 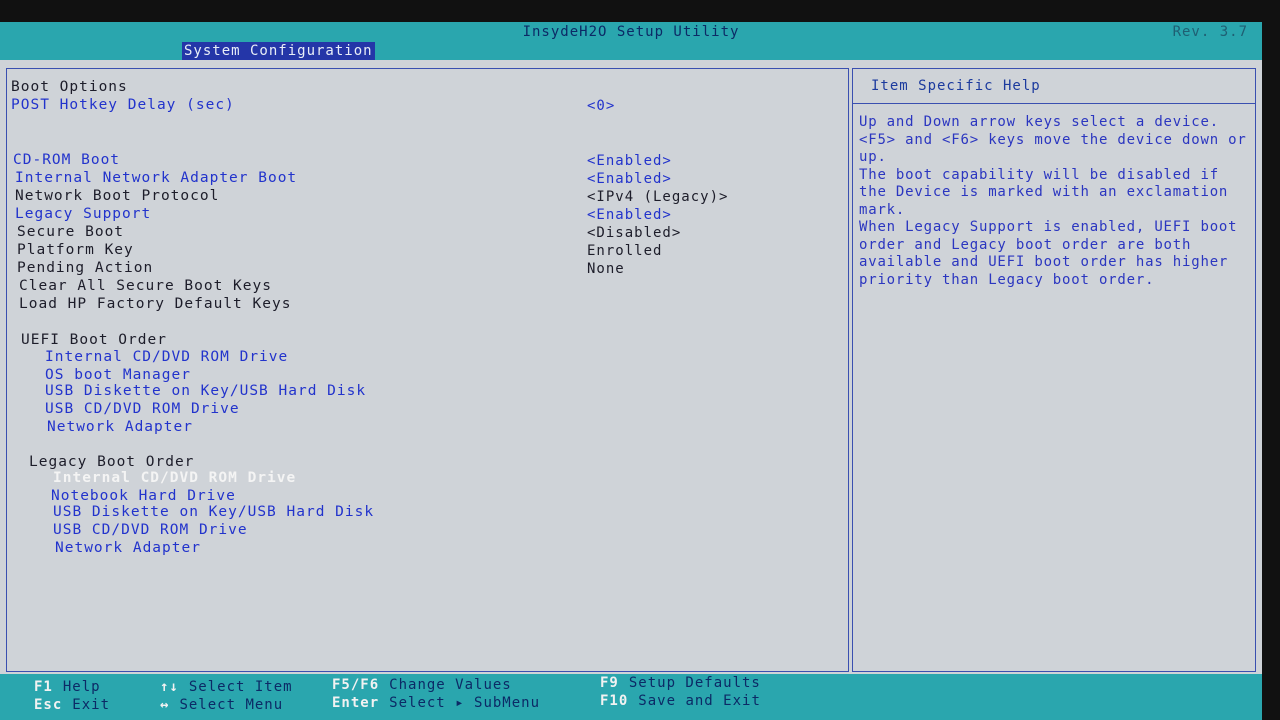 What do you see at coordinates (213, 512) in the screenshot?
I see `legacy-boot-item: USB Diskette on Key/USB Hard Disk` at bounding box center [213, 512].